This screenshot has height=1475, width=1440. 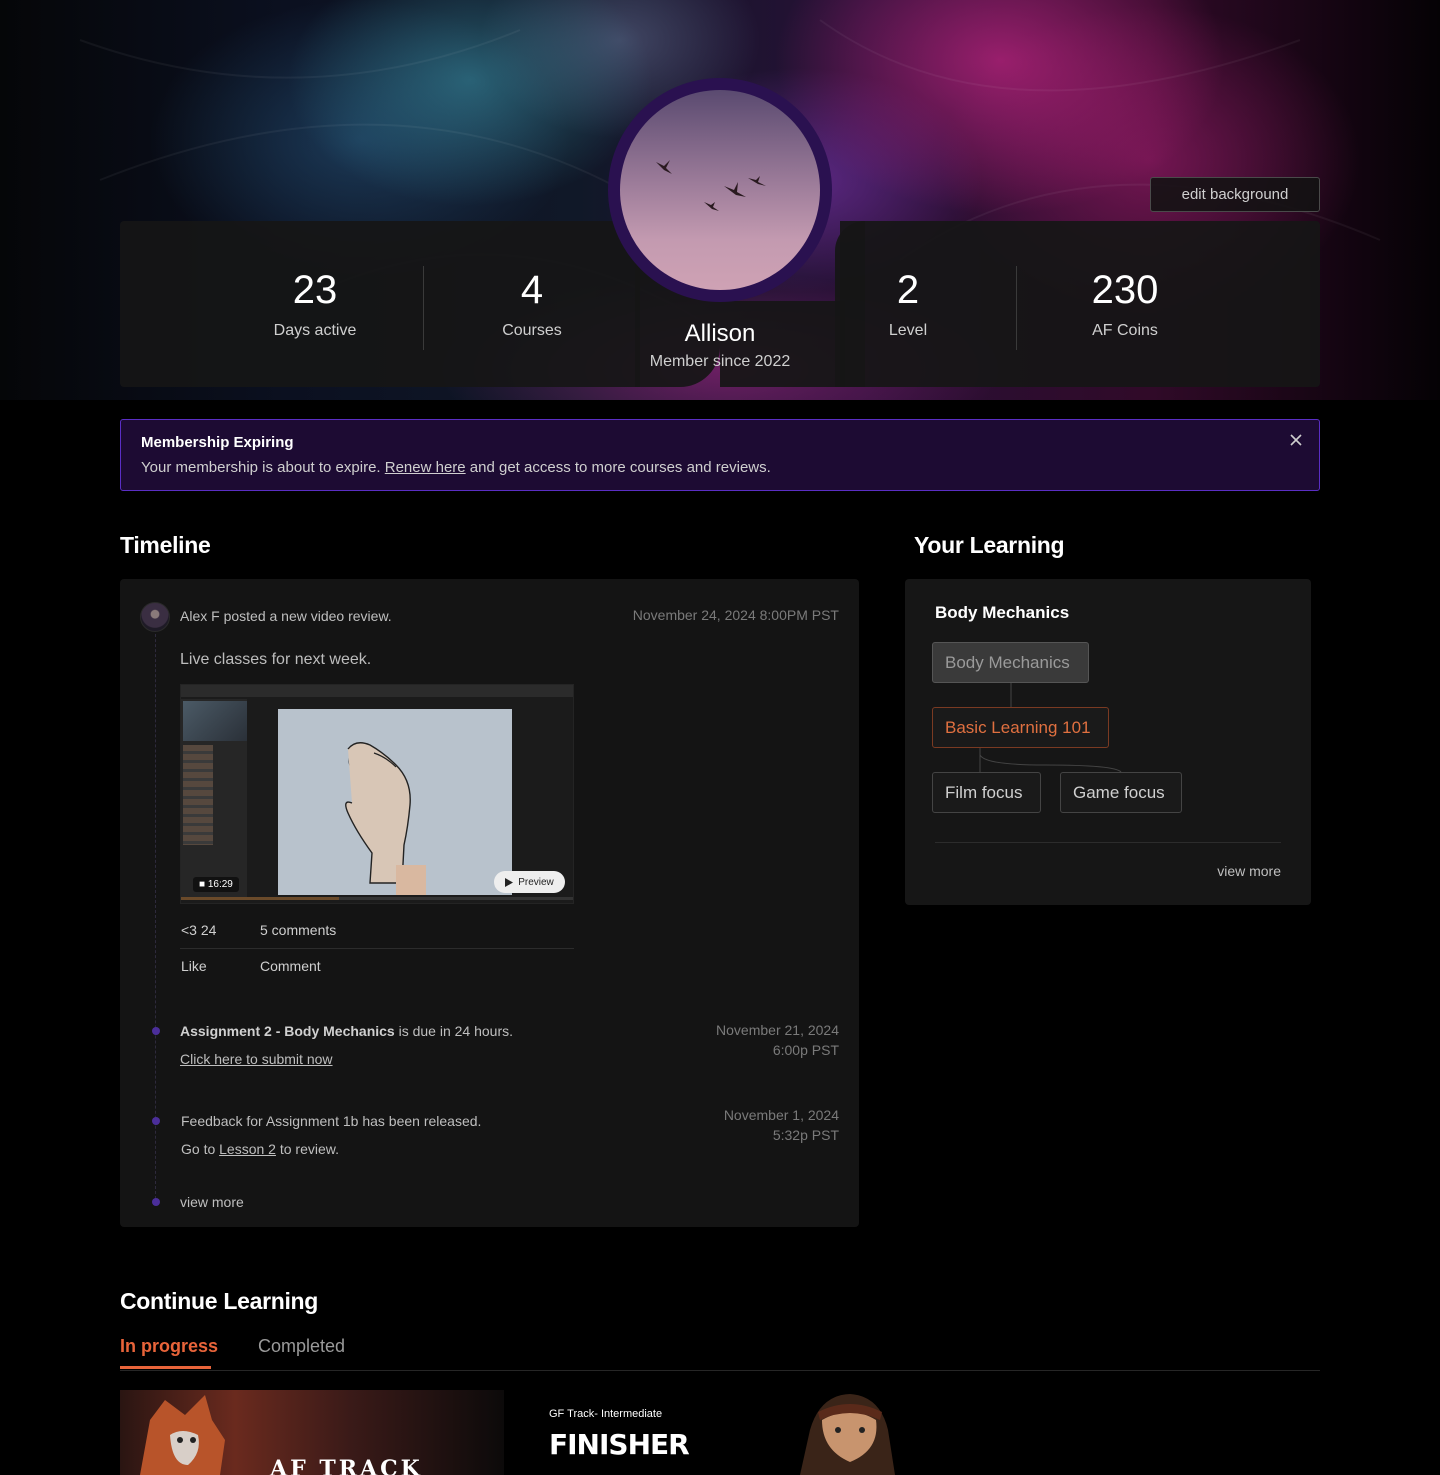 I want to click on assignment-due: is due in 24 hours., so click(x=454, y=1031).